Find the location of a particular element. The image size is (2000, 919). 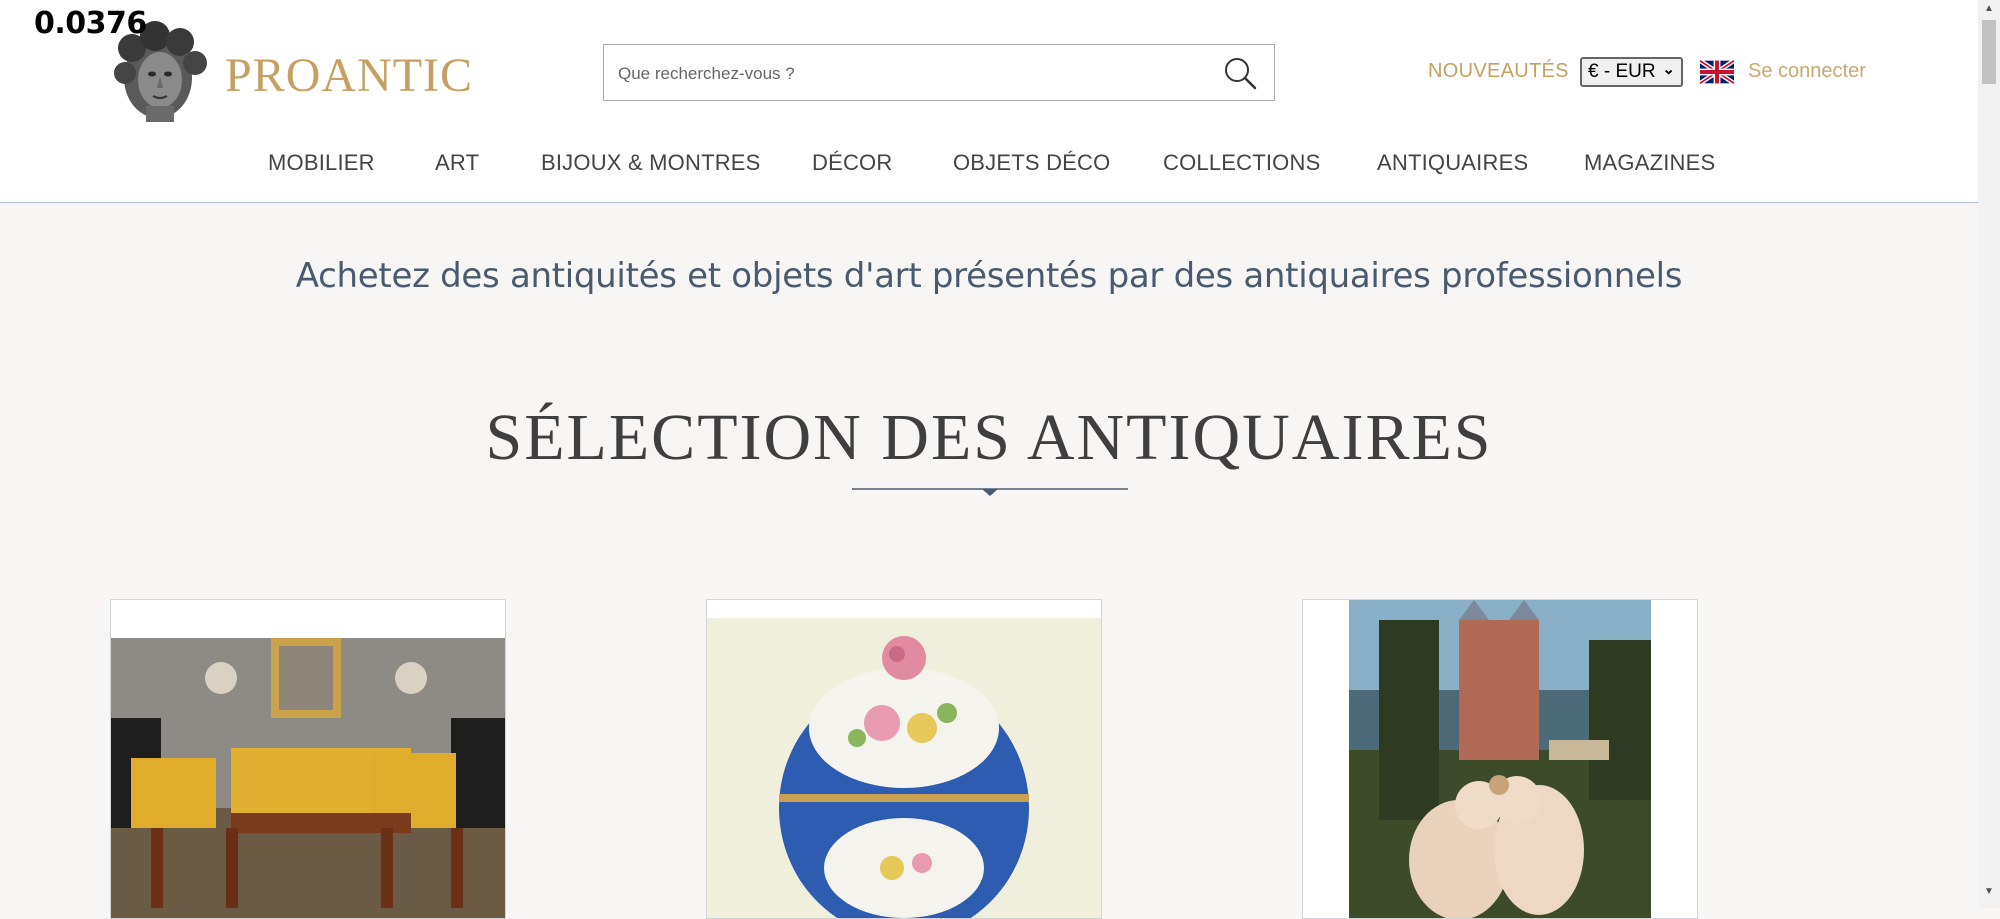

vertical-scrollbar: ▲ ▼ is located at coordinates (1989, 454).